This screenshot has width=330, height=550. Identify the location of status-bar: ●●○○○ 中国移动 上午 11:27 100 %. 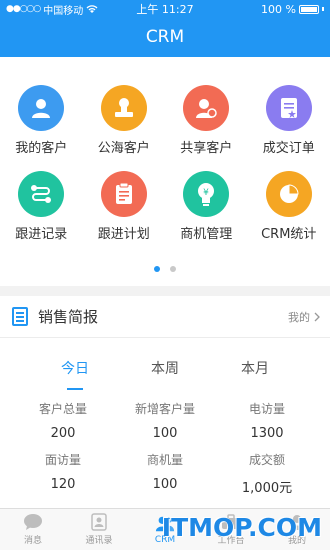
(165, 9).